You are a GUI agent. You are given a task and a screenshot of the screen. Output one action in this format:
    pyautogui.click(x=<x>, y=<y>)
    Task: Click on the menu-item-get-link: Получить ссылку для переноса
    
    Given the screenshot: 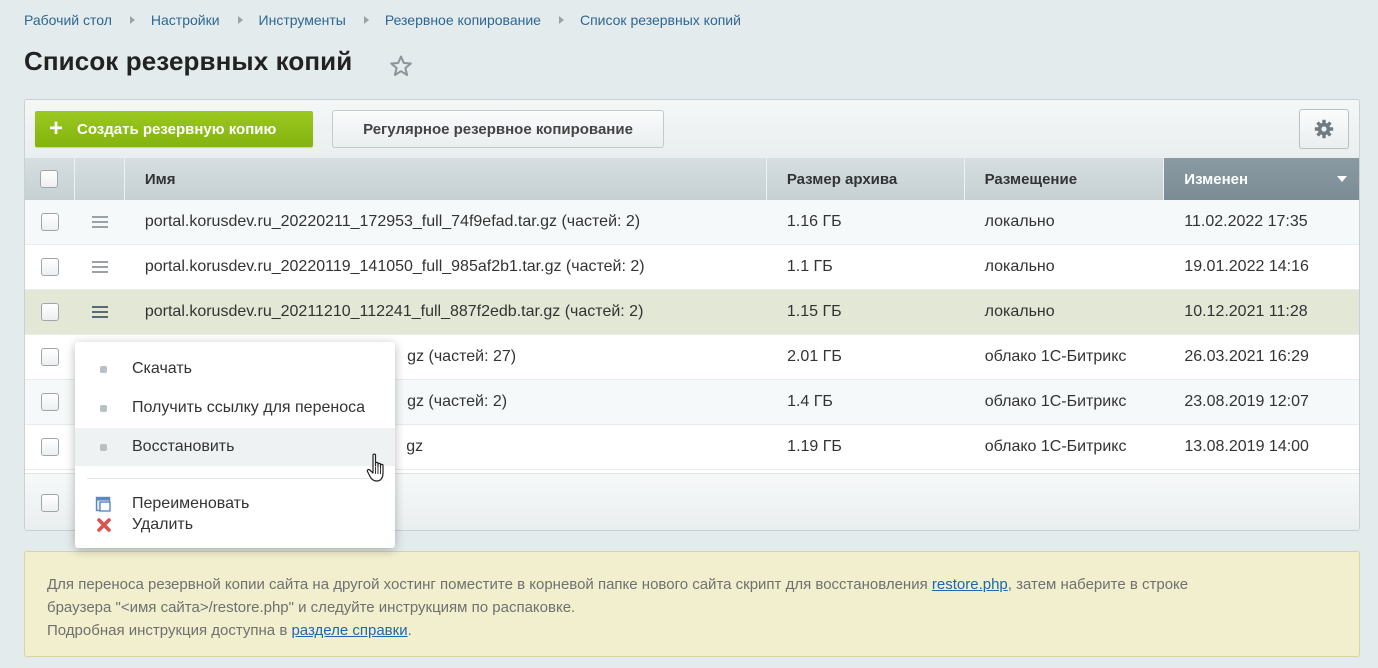 What is the action you would take?
    pyautogui.click(x=235, y=408)
    